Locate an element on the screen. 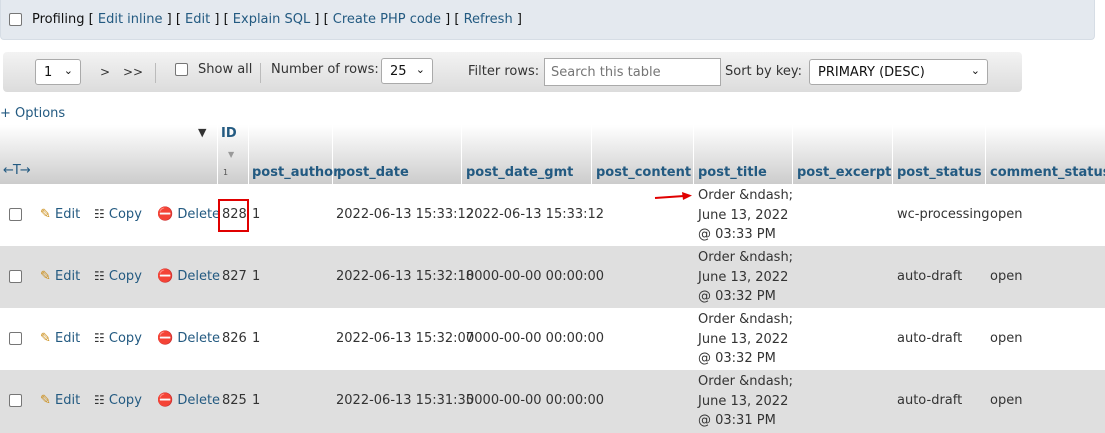  cell-post-title: Order &ndash; June 13, 2022 @ 03:33 PM is located at coordinates (745, 215).